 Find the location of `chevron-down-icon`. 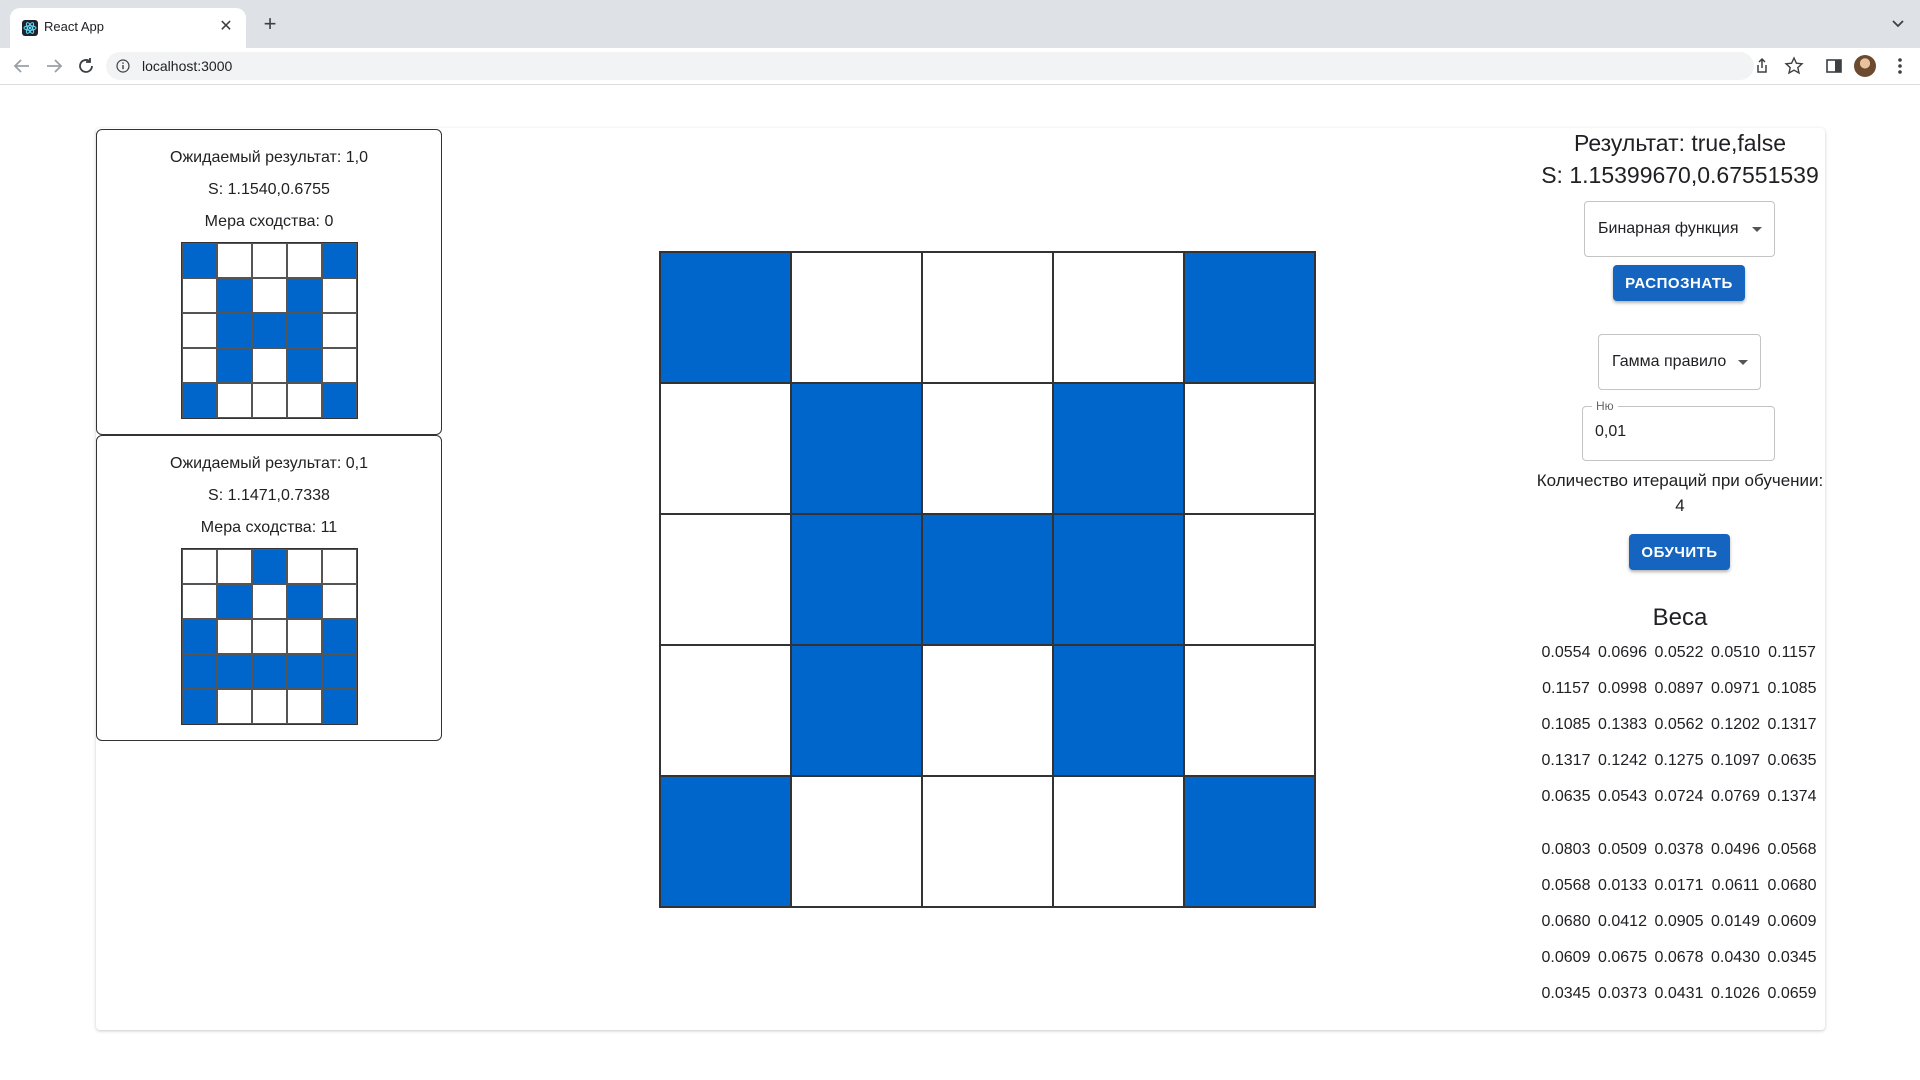

chevron-down-icon is located at coordinates (1898, 23).